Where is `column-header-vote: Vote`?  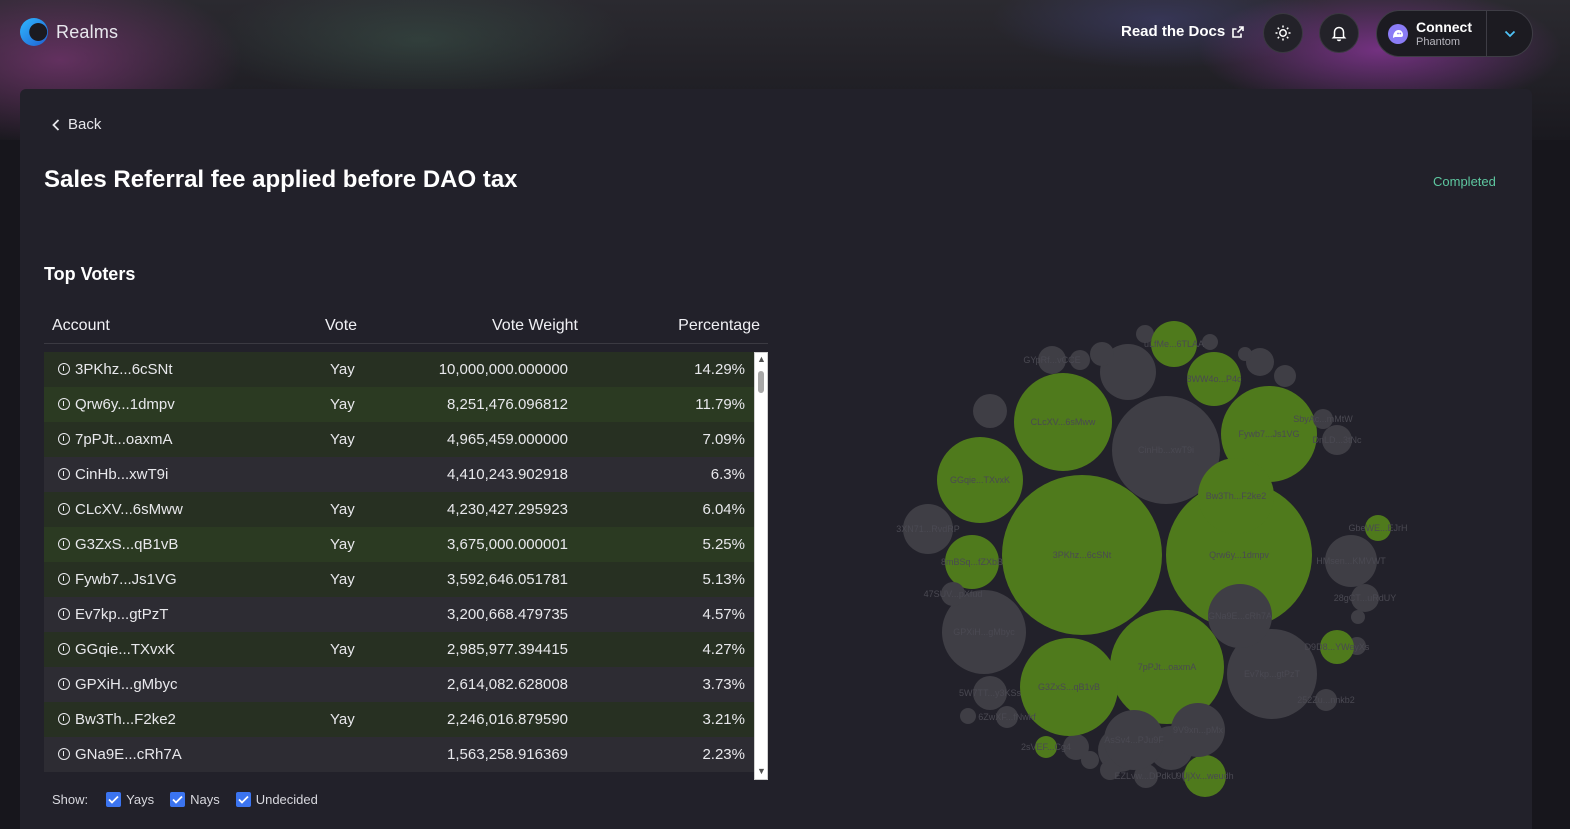 column-header-vote: Vote is located at coordinates (341, 326).